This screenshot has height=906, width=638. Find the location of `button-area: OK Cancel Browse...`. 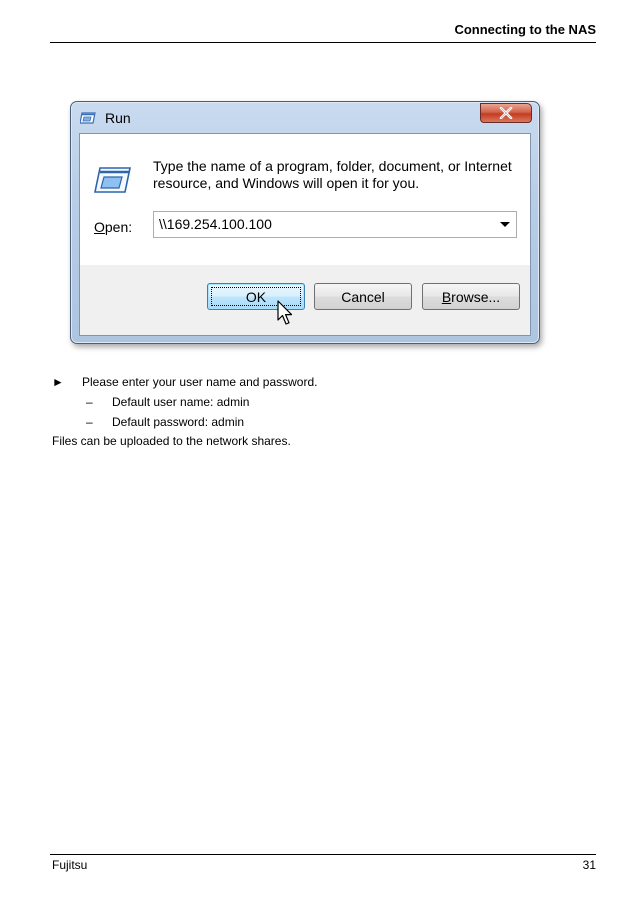

button-area: OK Cancel Browse... is located at coordinates (305, 300).